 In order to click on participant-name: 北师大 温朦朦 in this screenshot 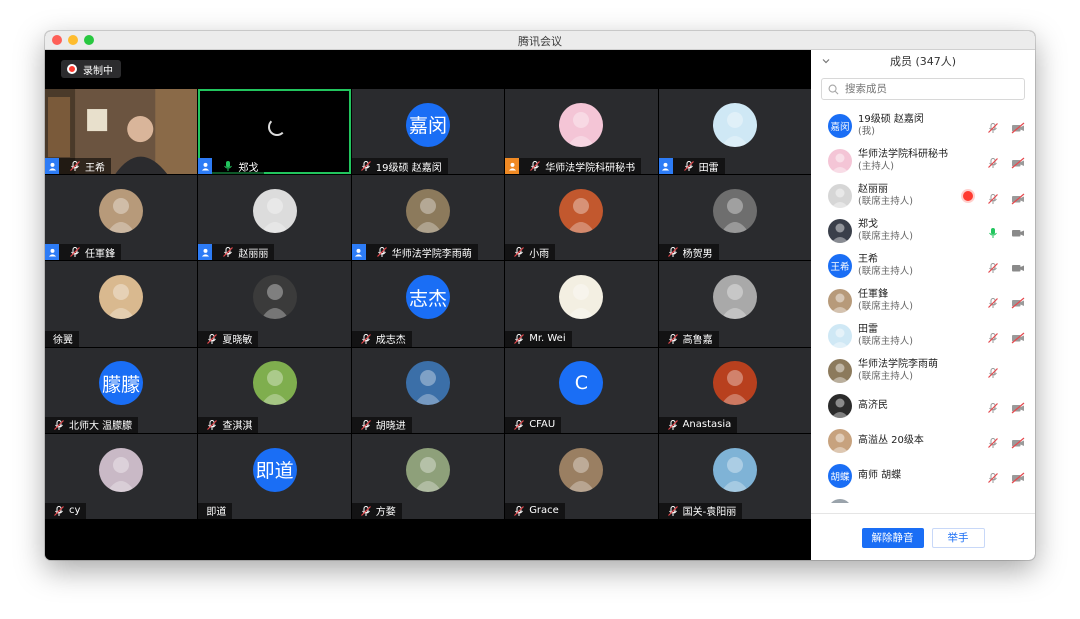, I will do `click(101, 427)`.